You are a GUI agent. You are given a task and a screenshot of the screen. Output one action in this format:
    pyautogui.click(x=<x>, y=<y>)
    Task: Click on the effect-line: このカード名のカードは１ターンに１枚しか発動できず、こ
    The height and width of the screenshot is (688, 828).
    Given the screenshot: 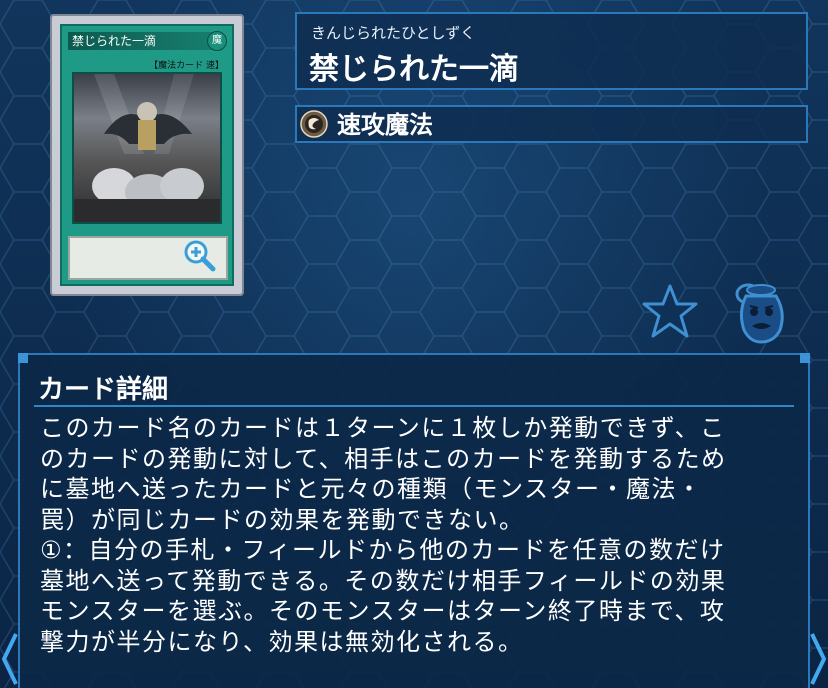 What is the action you would take?
    pyautogui.click(x=383, y=428)
    